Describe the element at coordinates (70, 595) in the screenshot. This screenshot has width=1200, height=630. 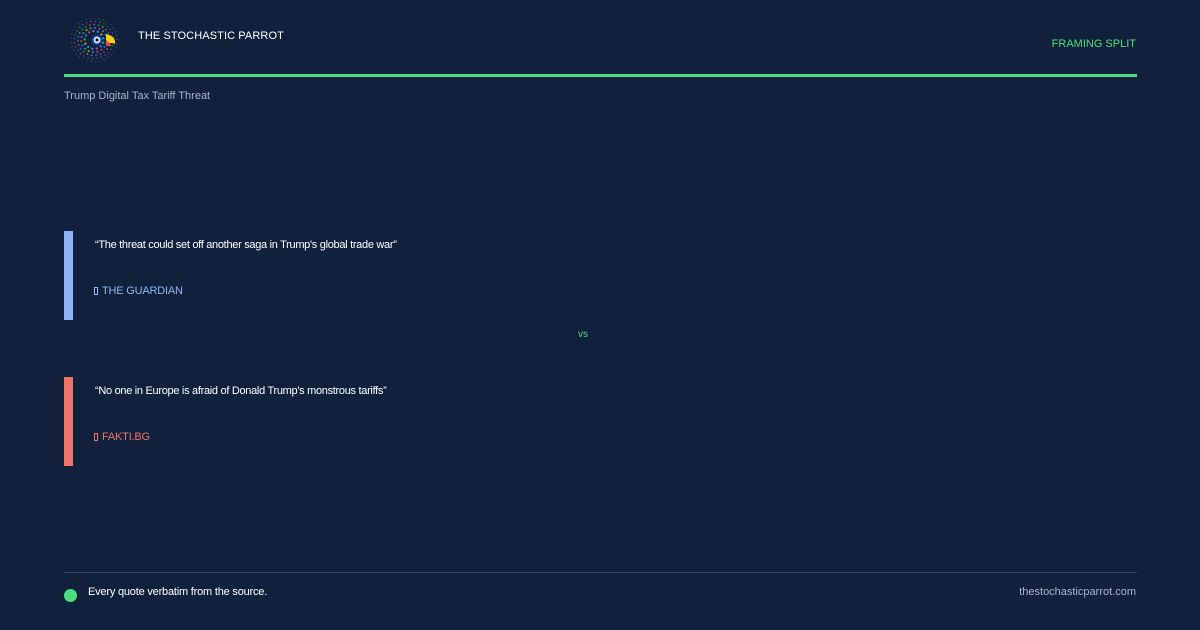
I see `status-dot-icon` at that location.